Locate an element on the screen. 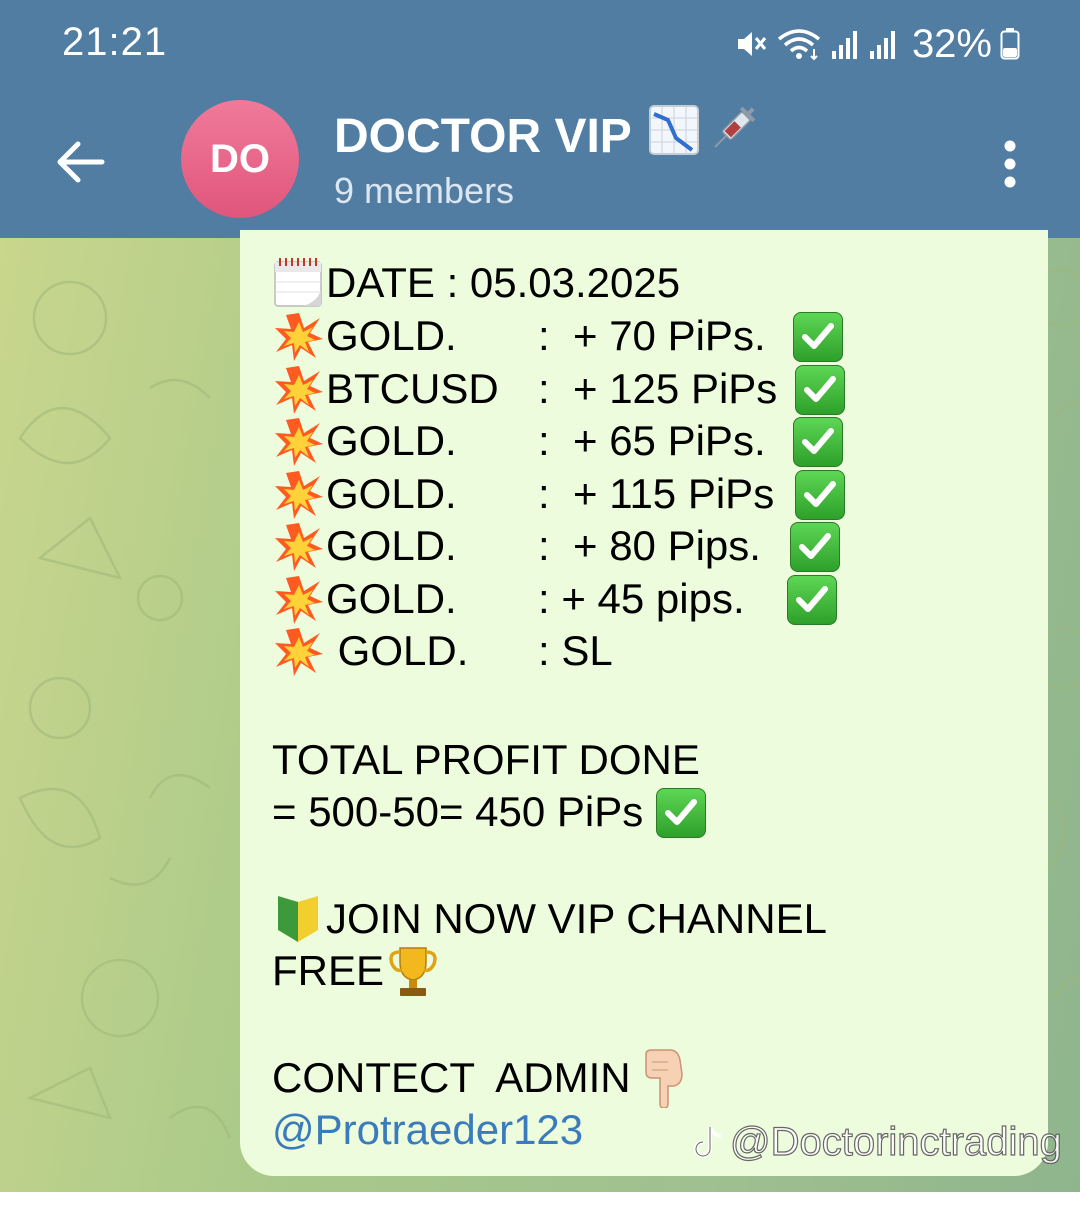 Image resolution: width=1080 pixels, height=1206 pixels. status-time: 21:21 is located at coordinates (115, 42).